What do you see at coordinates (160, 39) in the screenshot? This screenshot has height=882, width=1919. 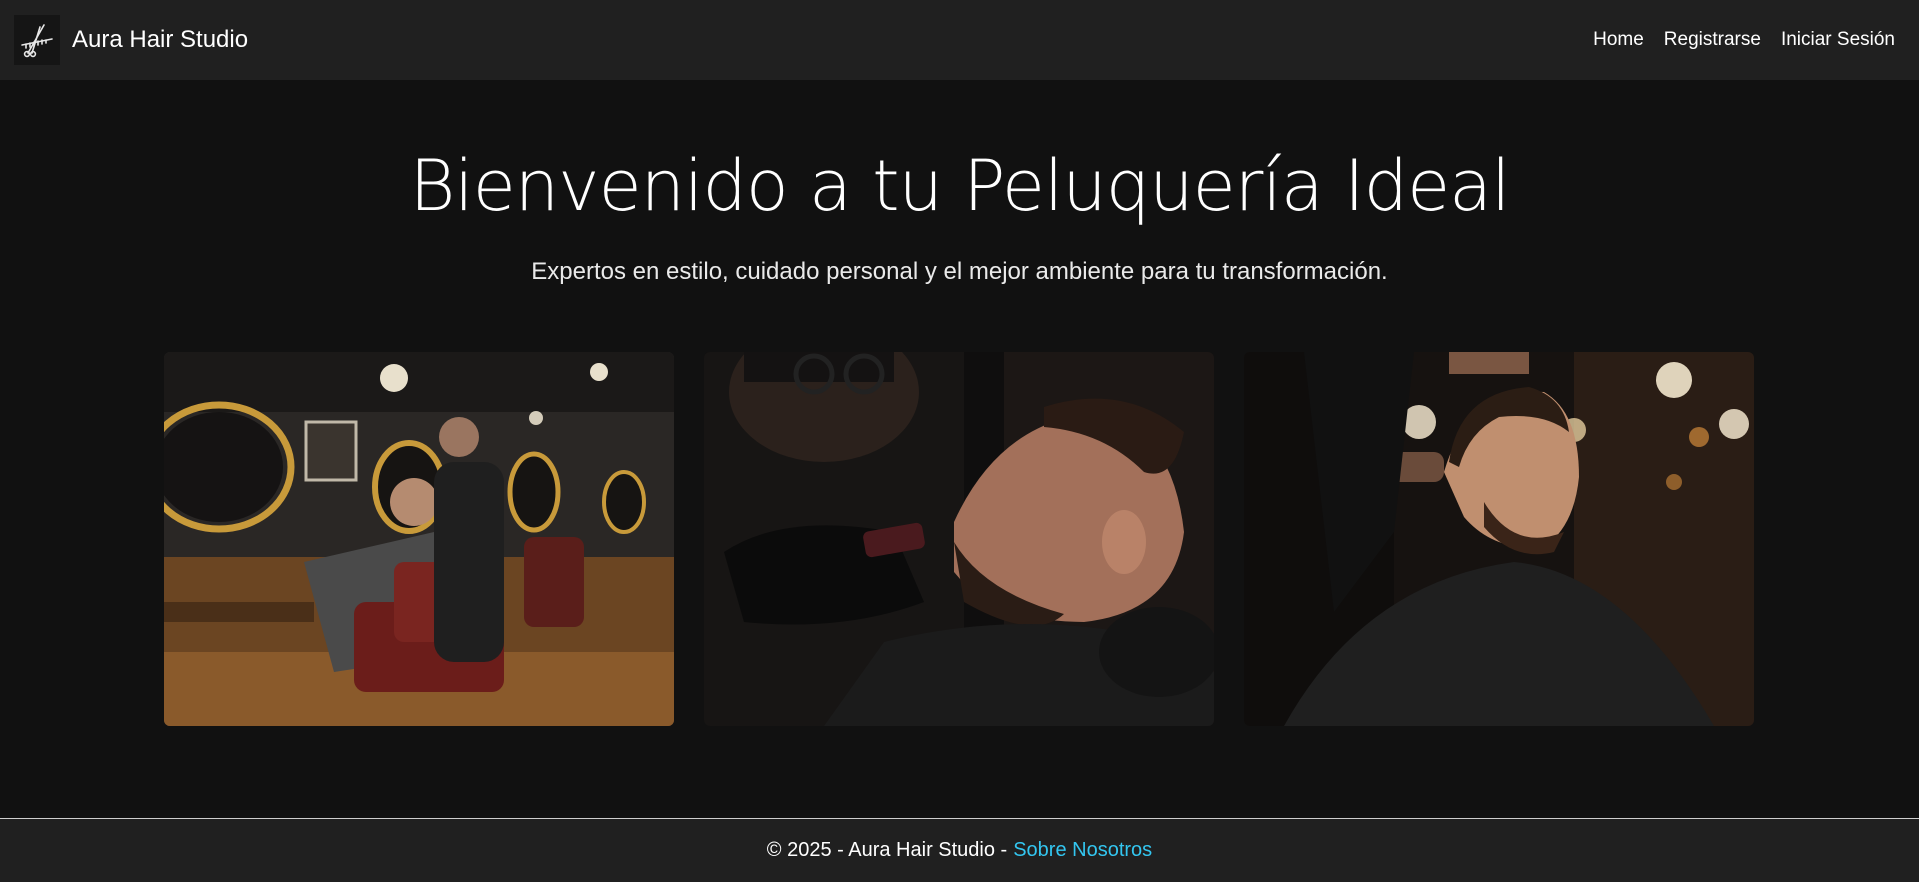 I see `brand-name: Aura Hair Studio` at bounding box center [160, 39].